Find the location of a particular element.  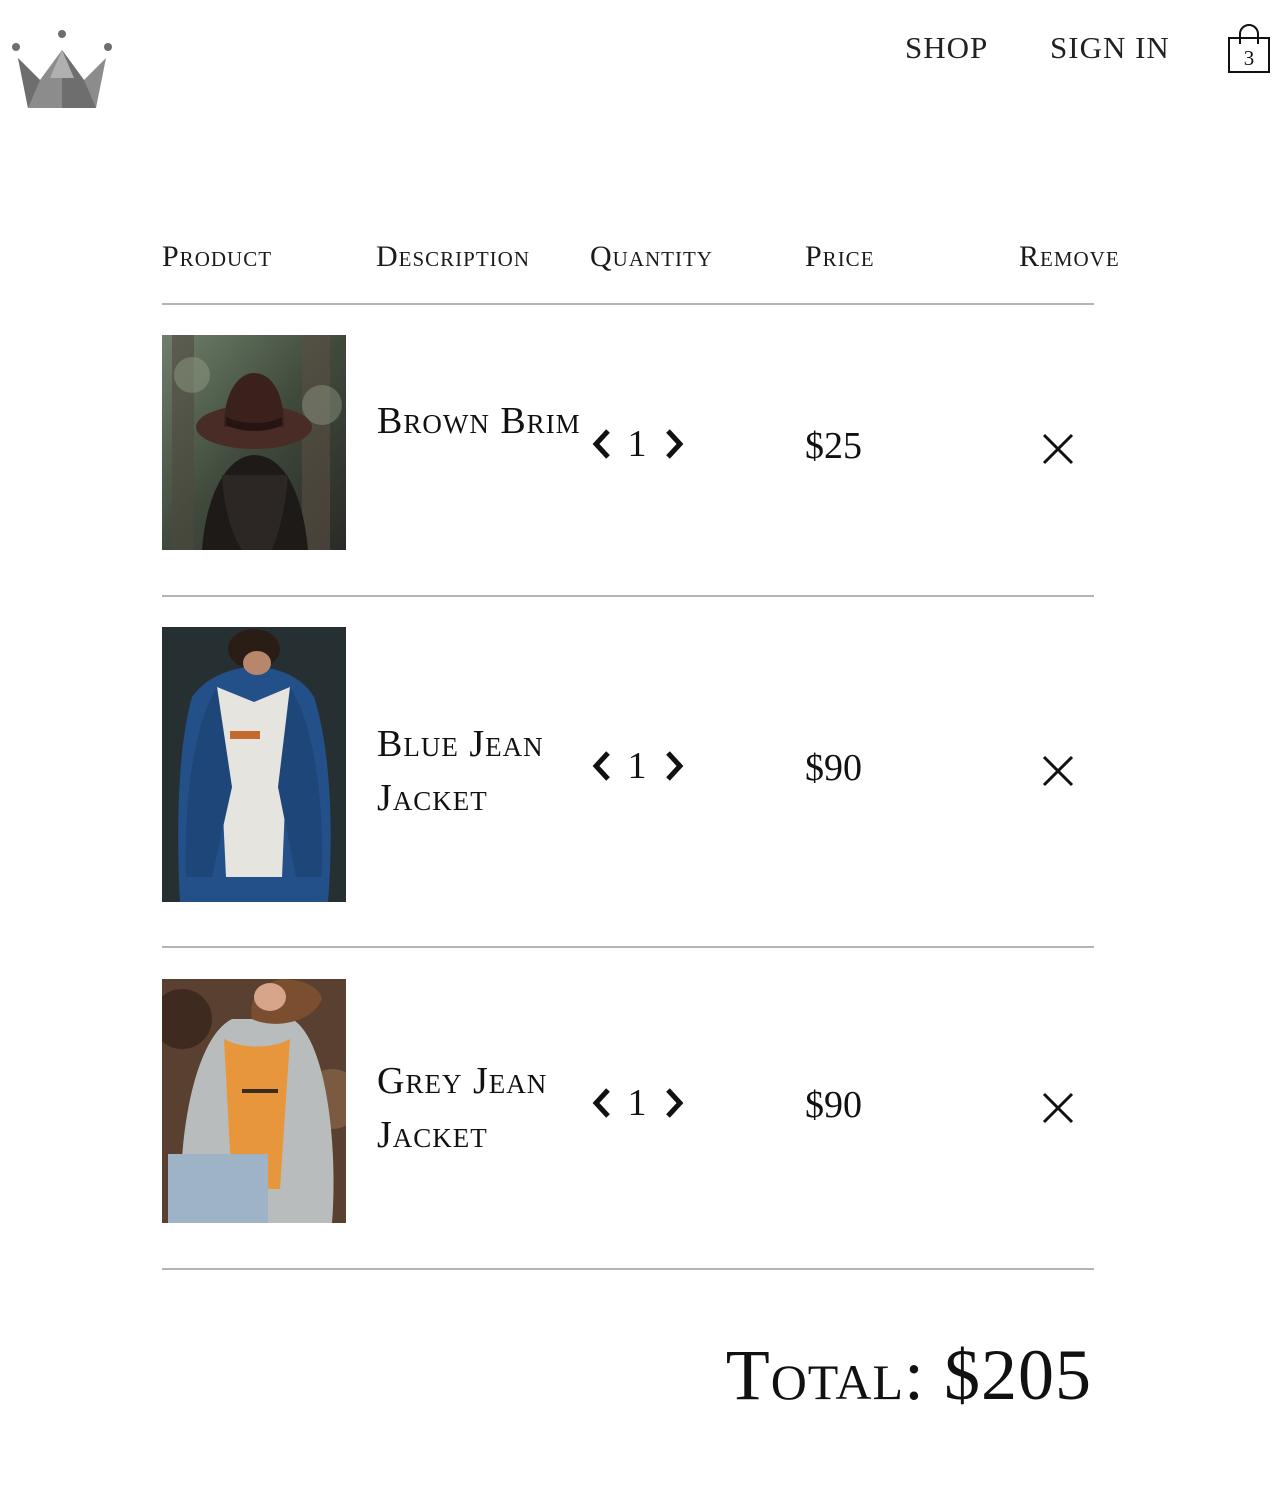

product-name-blue-jean-jacket: Blue Jean Jacket is located at coordinates (460, 771).